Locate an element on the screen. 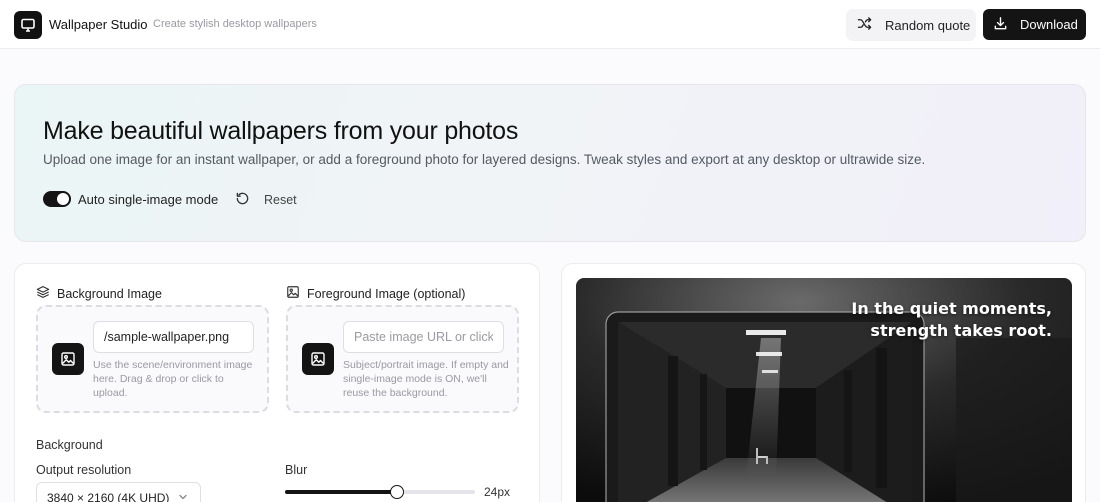 The height and width of the screenshot is (502, 1100). output-resolution-select: 3840 × 2160 (4K UHD) is located at coordinates (118, 492).